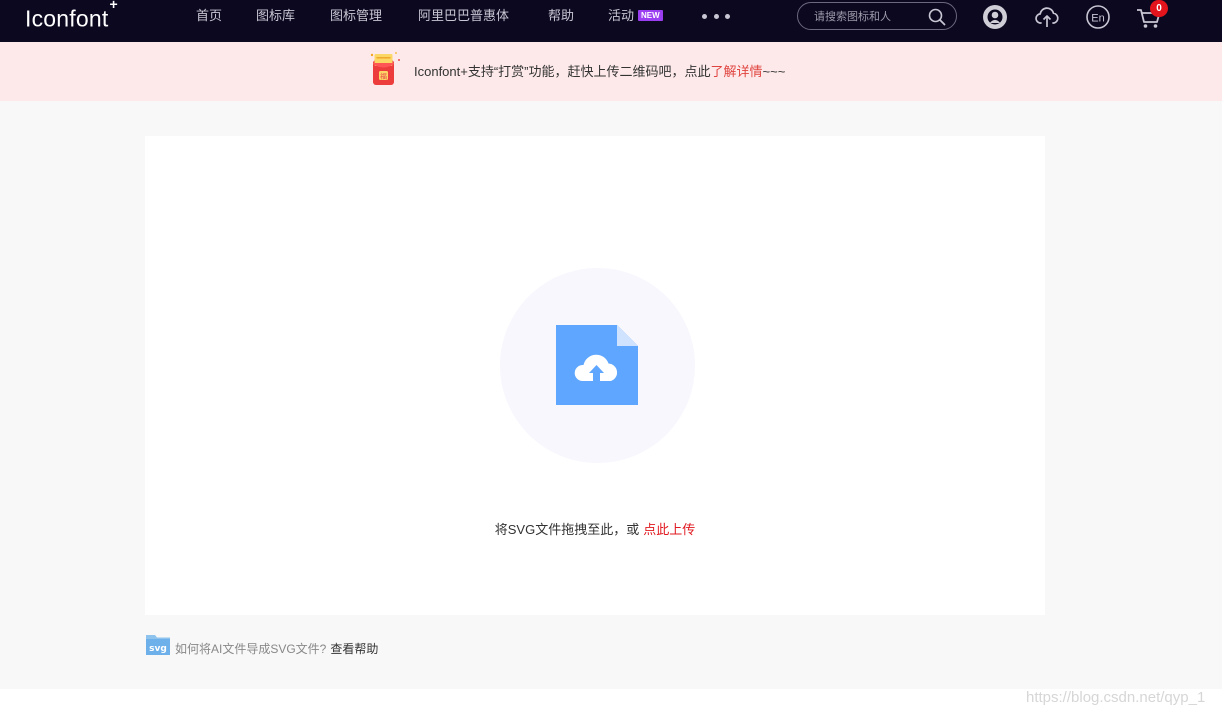 The height and width of the screenshot is (716, 1222). I want to click on cloud-upload-icon, so click(1047, 17).